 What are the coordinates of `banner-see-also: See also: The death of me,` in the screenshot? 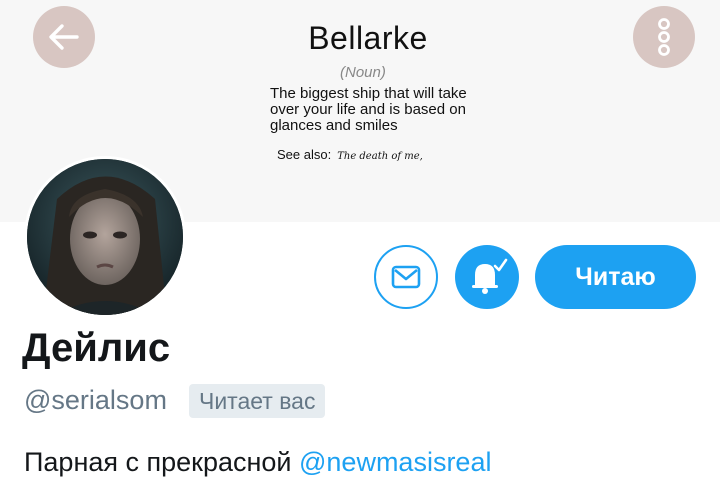 It's located at (350, 154).